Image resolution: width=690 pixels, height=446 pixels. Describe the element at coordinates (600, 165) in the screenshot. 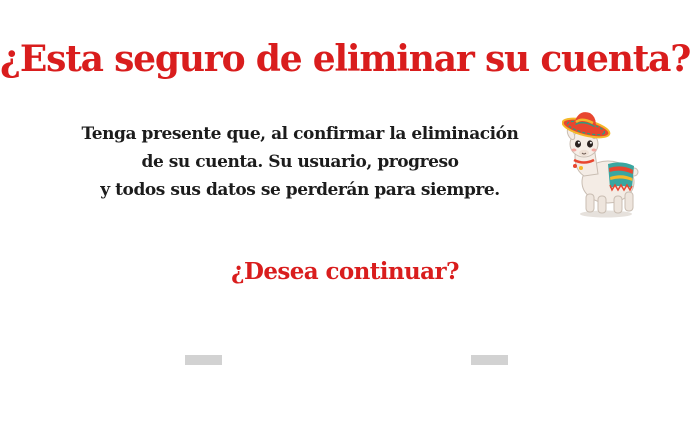

I see `llama-sombrero-icon` at that location.